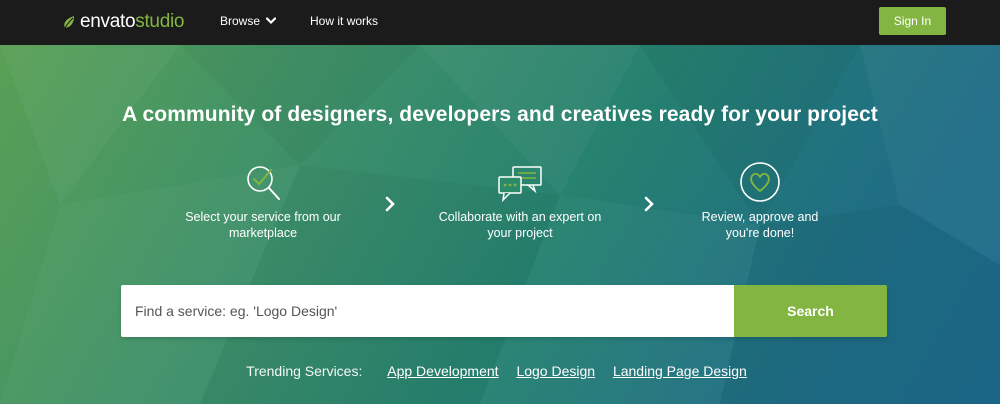 The width and height of the screenshot is (1000, 404). Describe the element at coordinates (263, 233) in the screenshot. I see `step-1-line2: marketplace` at that location.